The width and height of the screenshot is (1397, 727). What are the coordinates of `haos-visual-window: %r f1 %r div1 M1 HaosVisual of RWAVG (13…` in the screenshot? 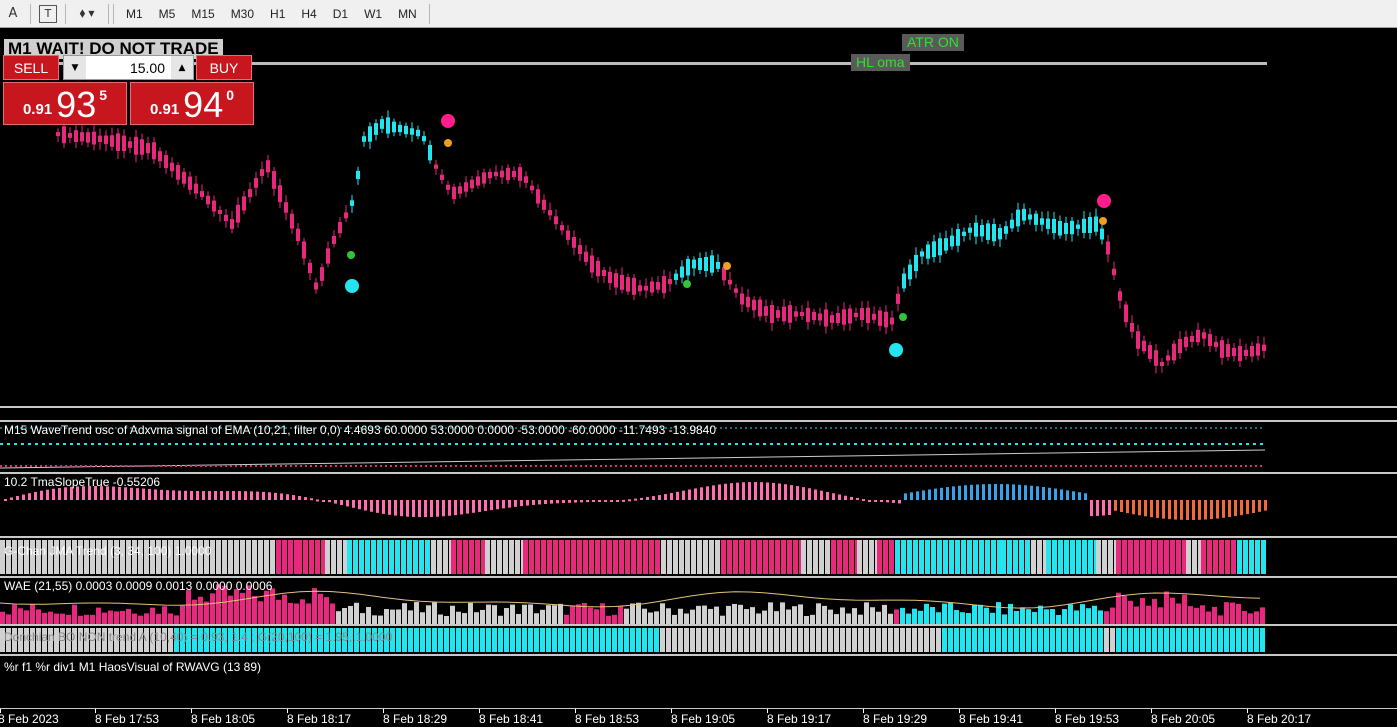 It's located at (698, 681).